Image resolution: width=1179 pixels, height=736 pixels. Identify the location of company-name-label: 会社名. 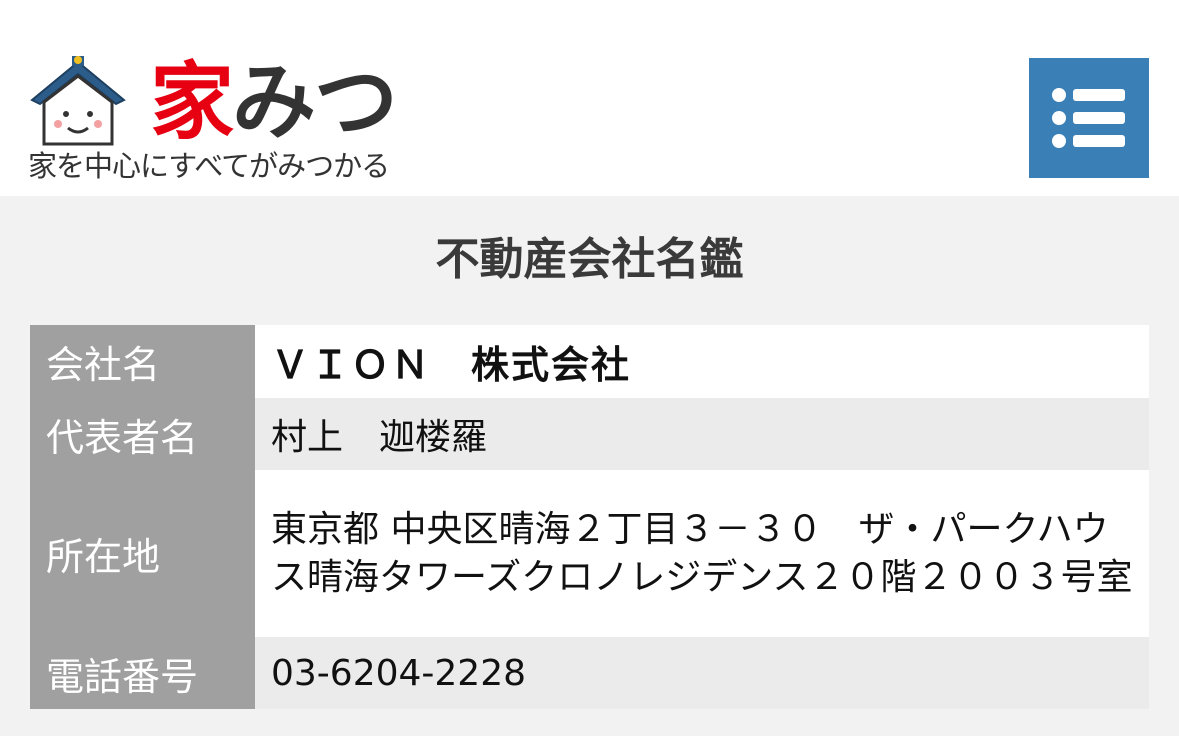
(142, 361).